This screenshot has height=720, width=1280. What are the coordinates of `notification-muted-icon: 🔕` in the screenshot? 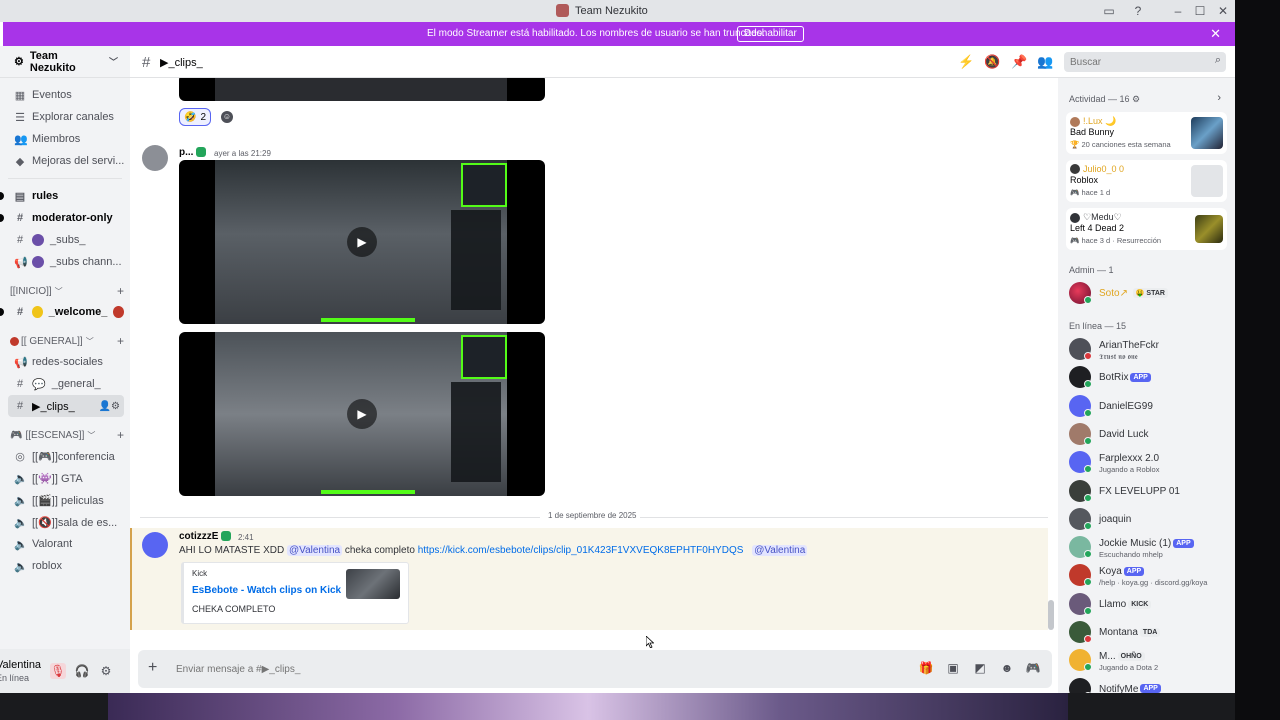 It's located at (992, 62).